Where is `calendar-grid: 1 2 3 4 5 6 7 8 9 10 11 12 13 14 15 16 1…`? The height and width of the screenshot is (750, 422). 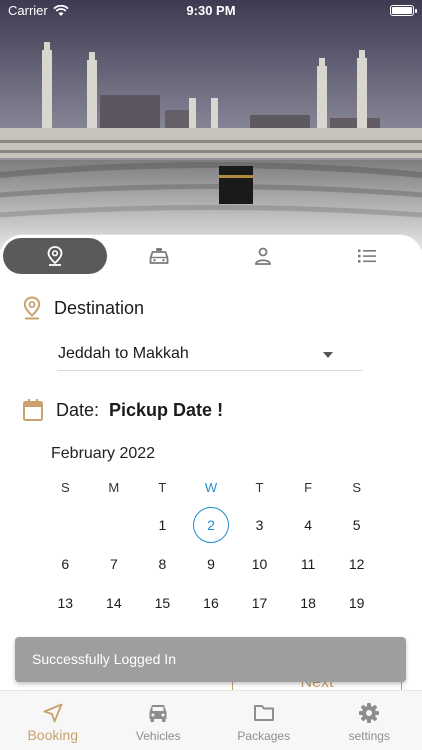 calendar-grid: 1 2 3 4 5 6 7 8 9 10 11 12 13 14 15 16 1… is located at coordinates (211, 563).